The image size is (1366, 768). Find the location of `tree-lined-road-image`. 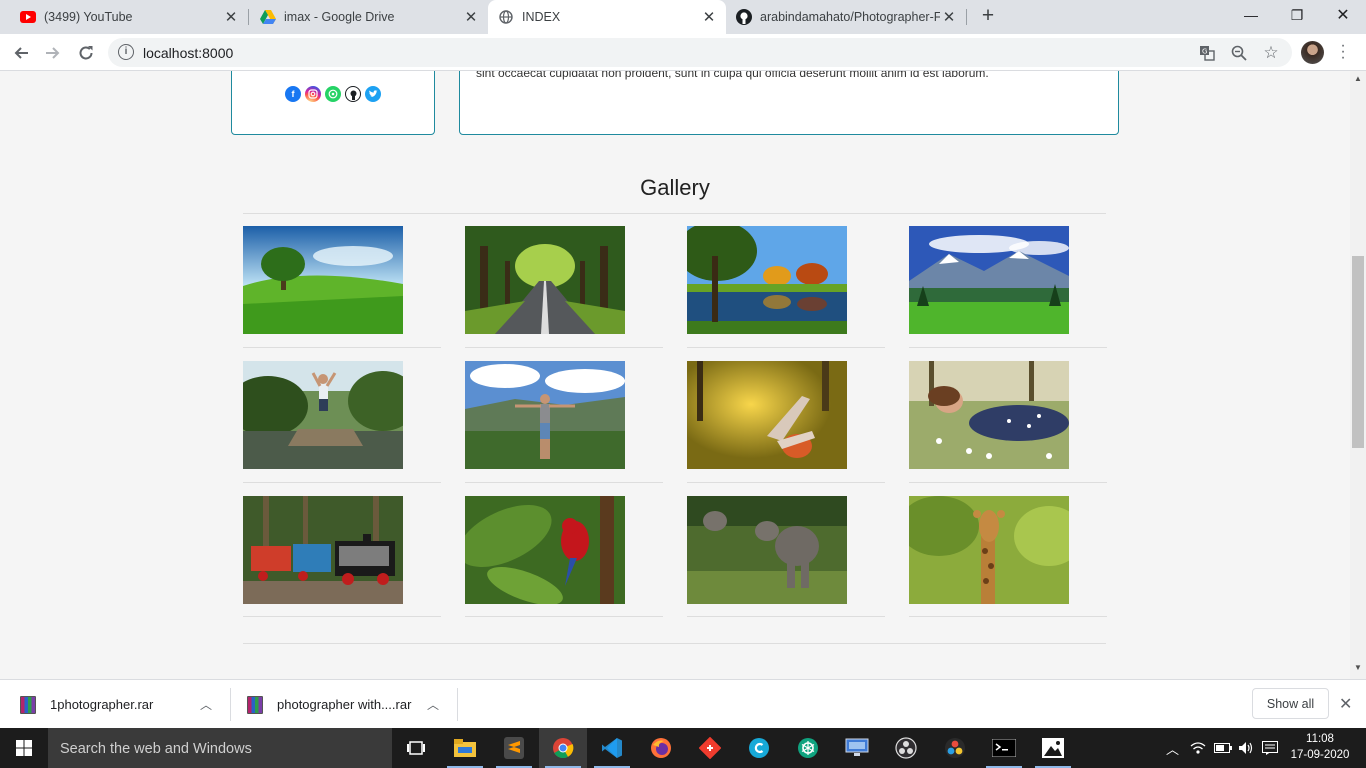

tree-lined-road-image is located at coordinates (545, 280).